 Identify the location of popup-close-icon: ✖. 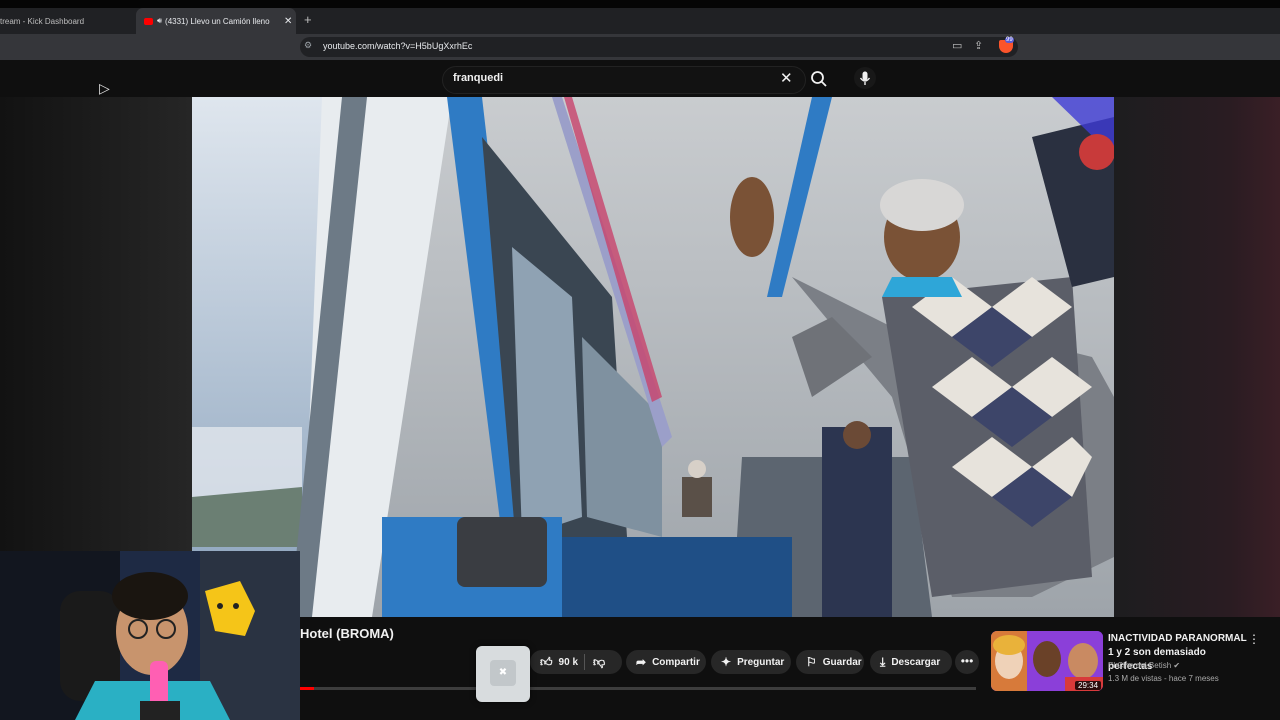
(503, 673).